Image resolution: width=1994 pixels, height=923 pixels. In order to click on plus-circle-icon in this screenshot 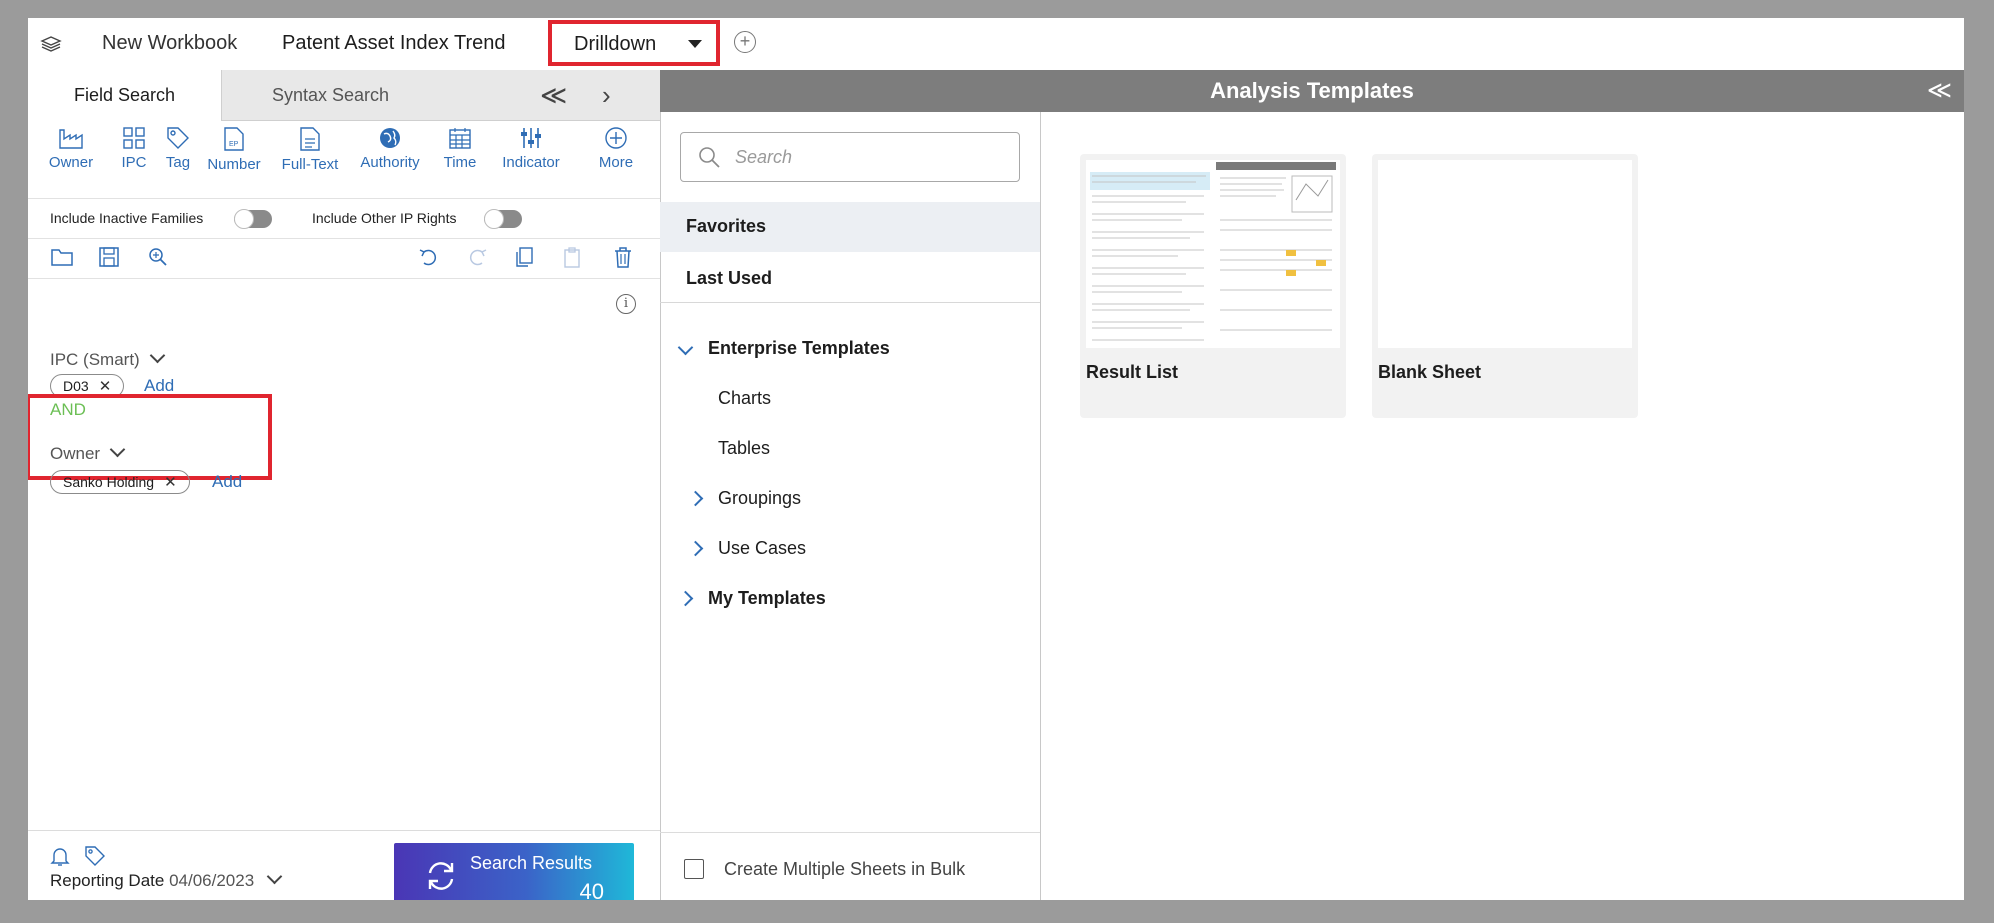, I will do `click(616, 138)`.